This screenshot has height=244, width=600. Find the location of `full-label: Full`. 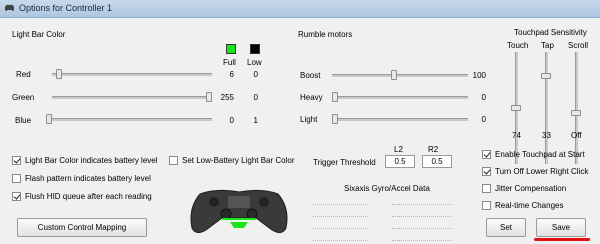

full-label: Full is located at coordinates (229, 62).